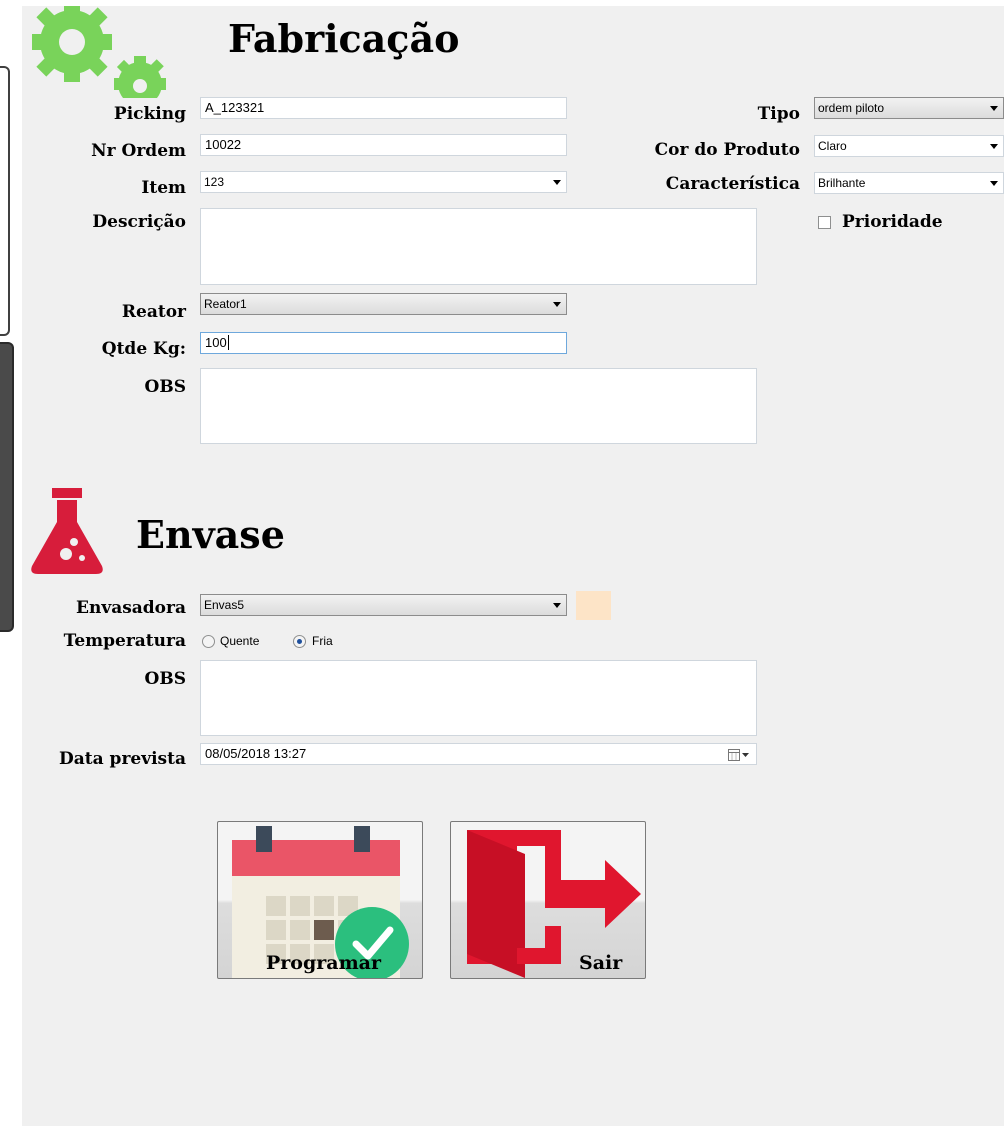  I want to click on cor-produto-combobox: Claro, so click(909, 146).